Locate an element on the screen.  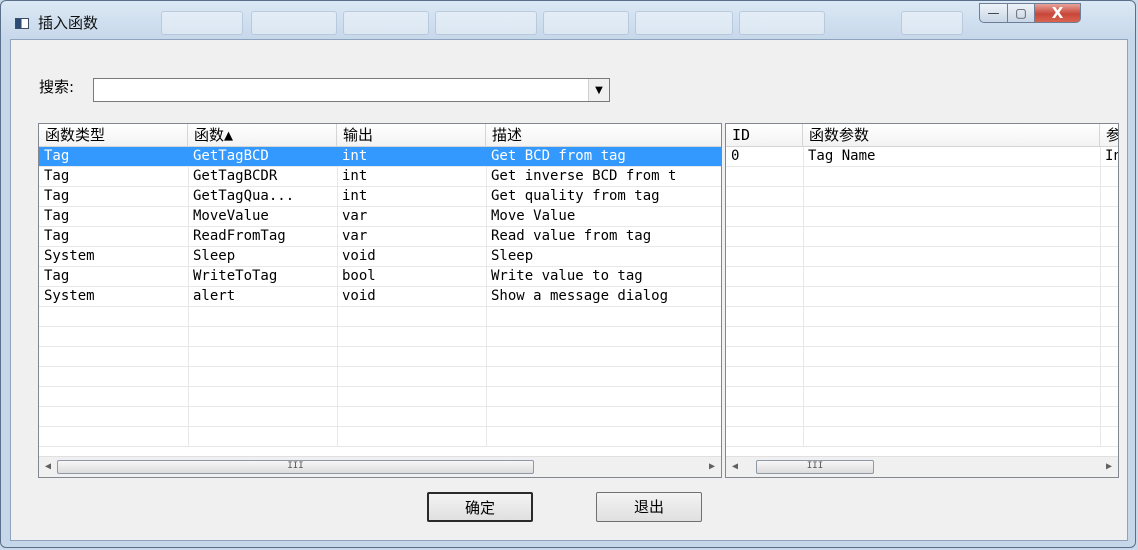
ok-button: 确定 is located at coordinates (480, 507).